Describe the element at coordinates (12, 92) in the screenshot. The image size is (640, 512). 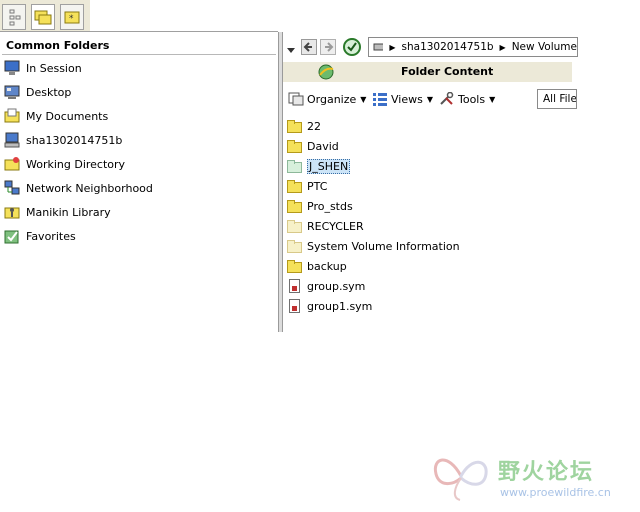
I see `desktop-icon` at that location.